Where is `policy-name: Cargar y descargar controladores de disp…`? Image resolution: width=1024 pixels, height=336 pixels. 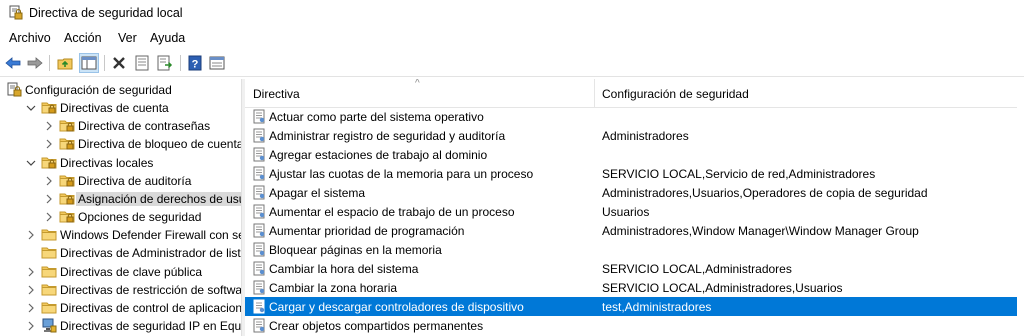
policy-name: Cargar y descargar controladores de disp… is located at coordinates (396, 307).